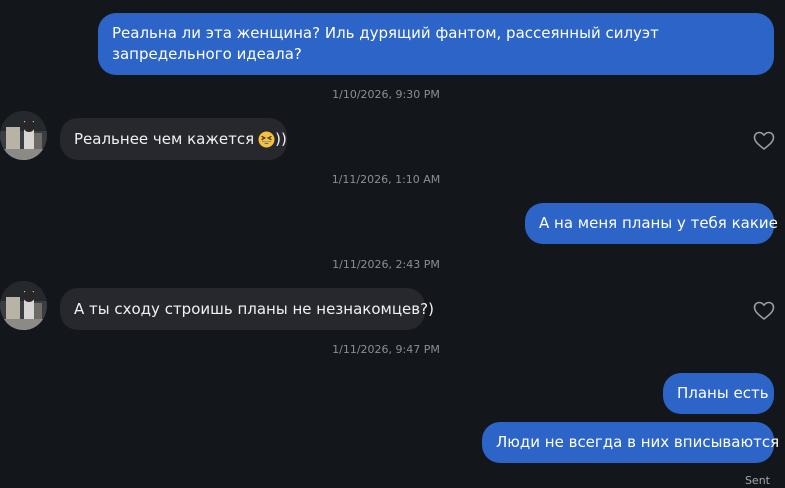 This screenshot has width=785, height=488. What do you see at coordinates (164, 138) in the screenshot?
I see `message-text: Реальнее чем кажется` at bounding box center [164, 138].